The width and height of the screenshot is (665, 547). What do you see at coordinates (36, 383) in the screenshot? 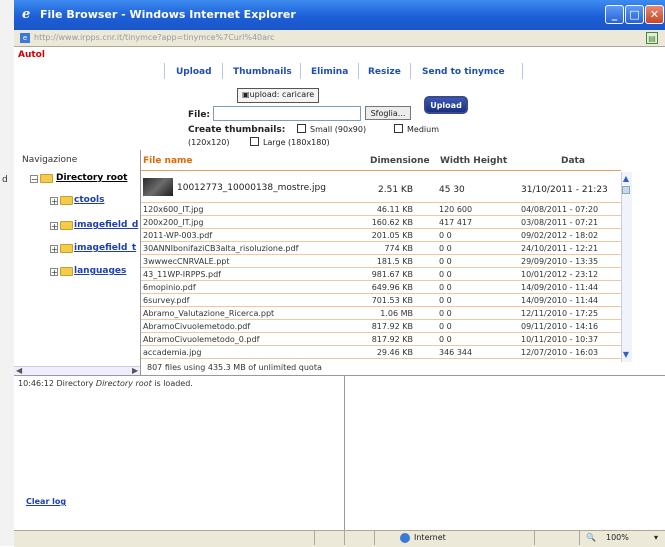
I see `log-time: 10:46:12` at bounding box center [36, 383].